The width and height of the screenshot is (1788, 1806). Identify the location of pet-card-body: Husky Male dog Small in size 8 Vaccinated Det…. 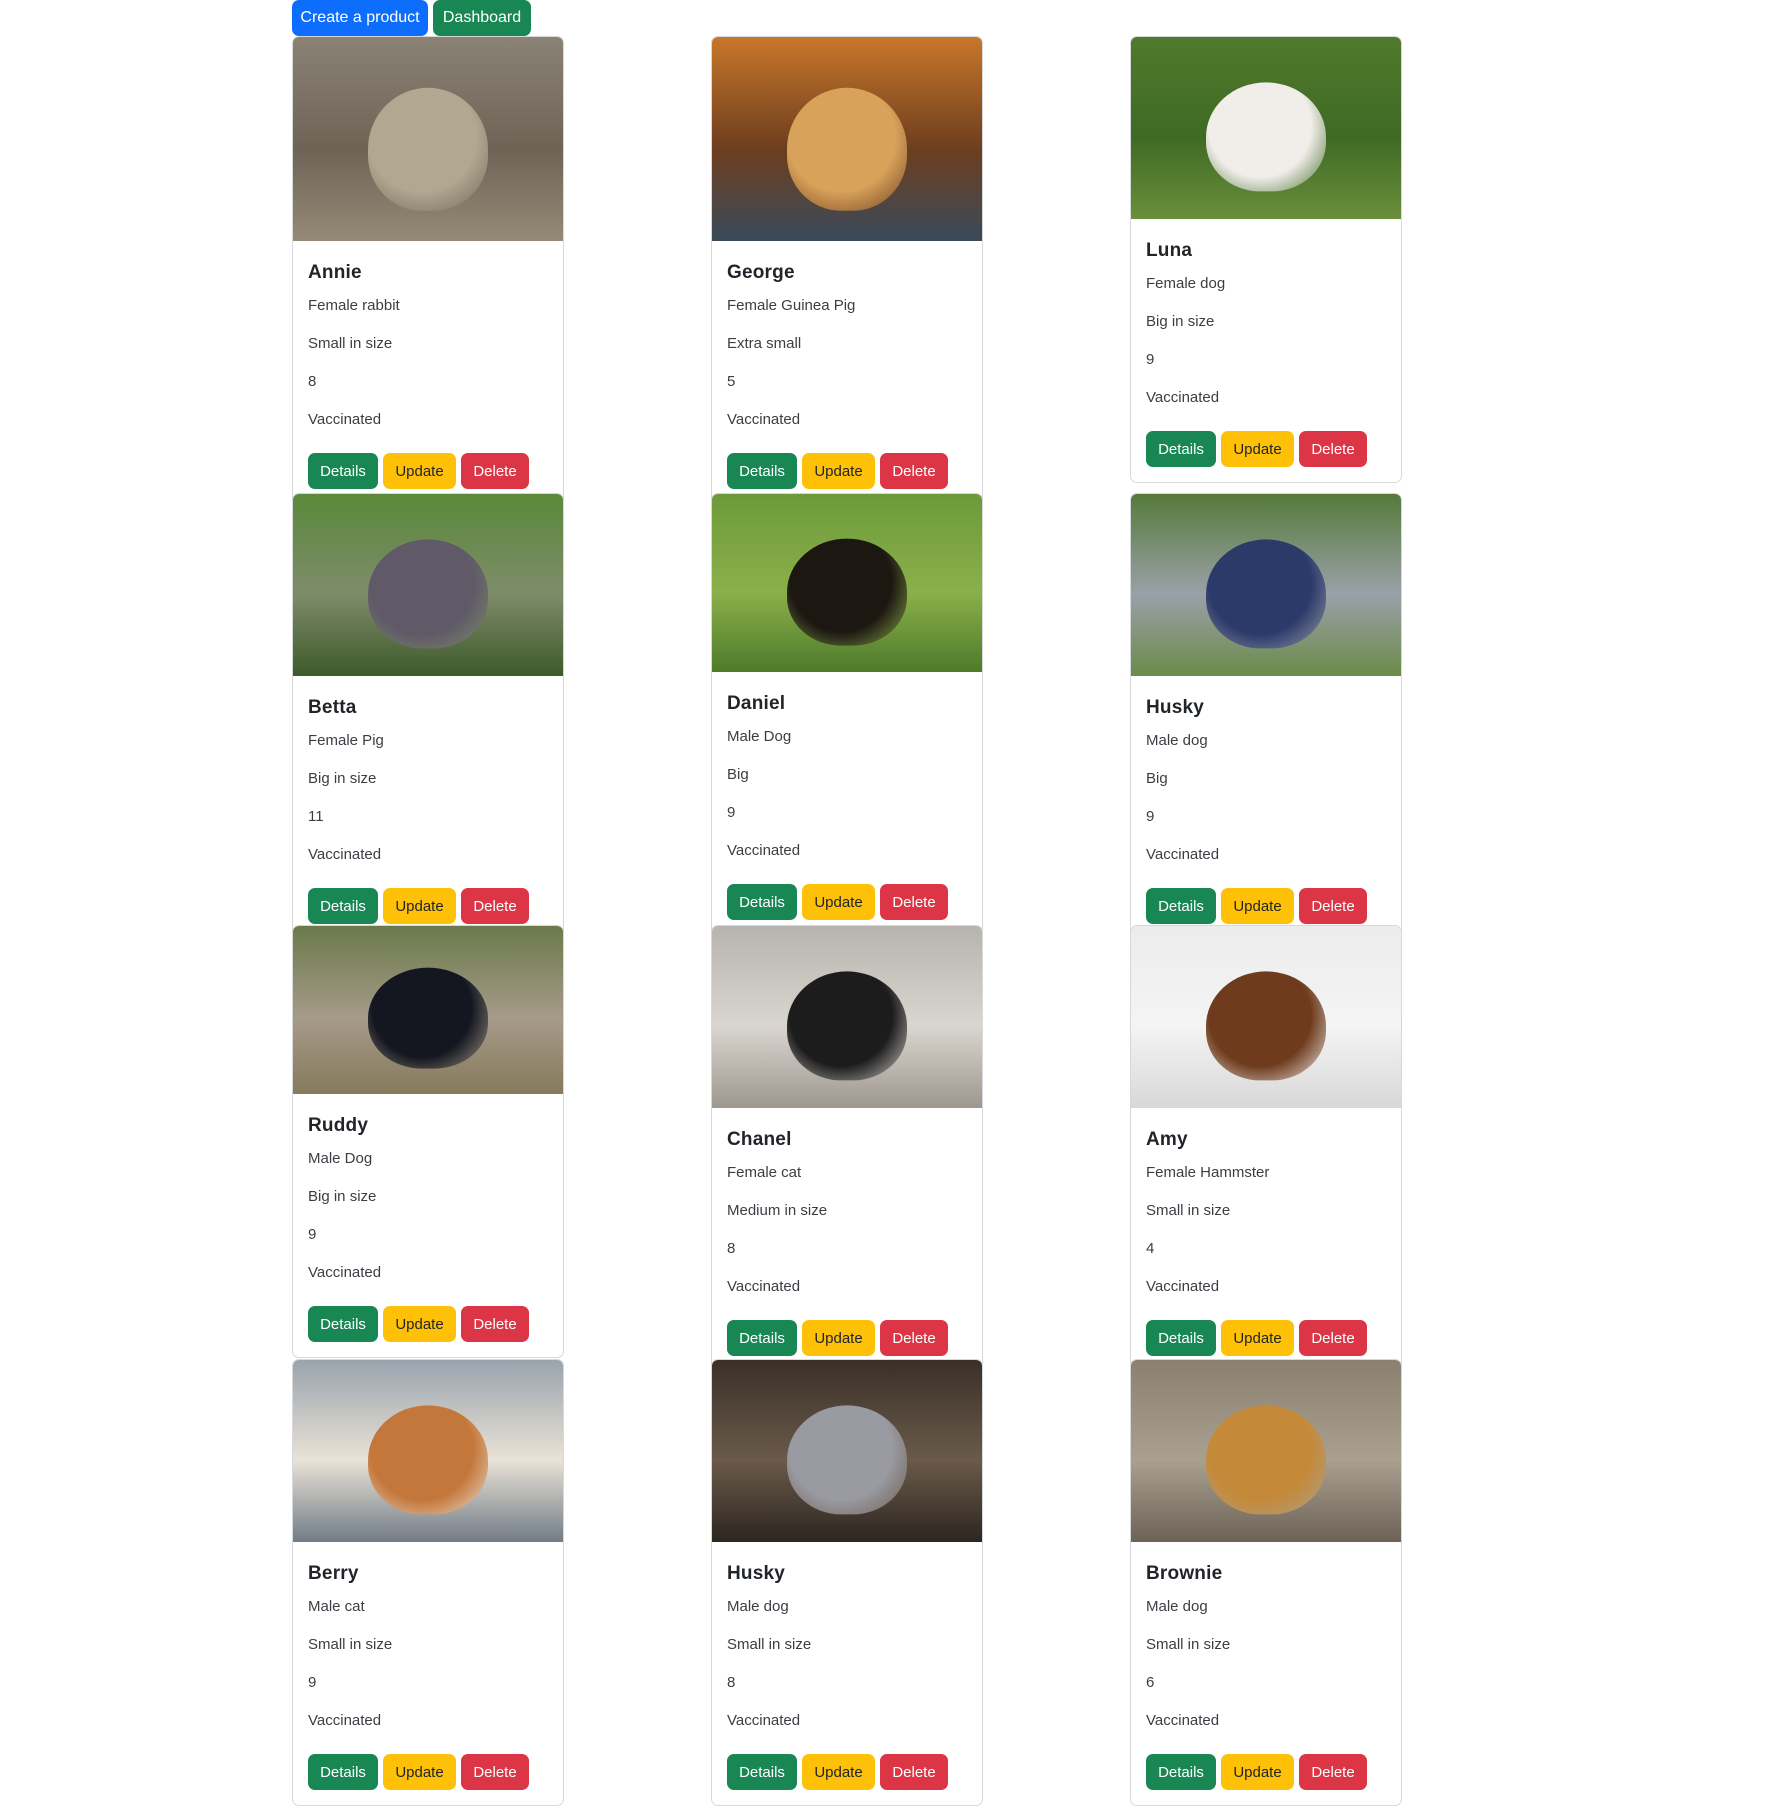
(847, 1673).